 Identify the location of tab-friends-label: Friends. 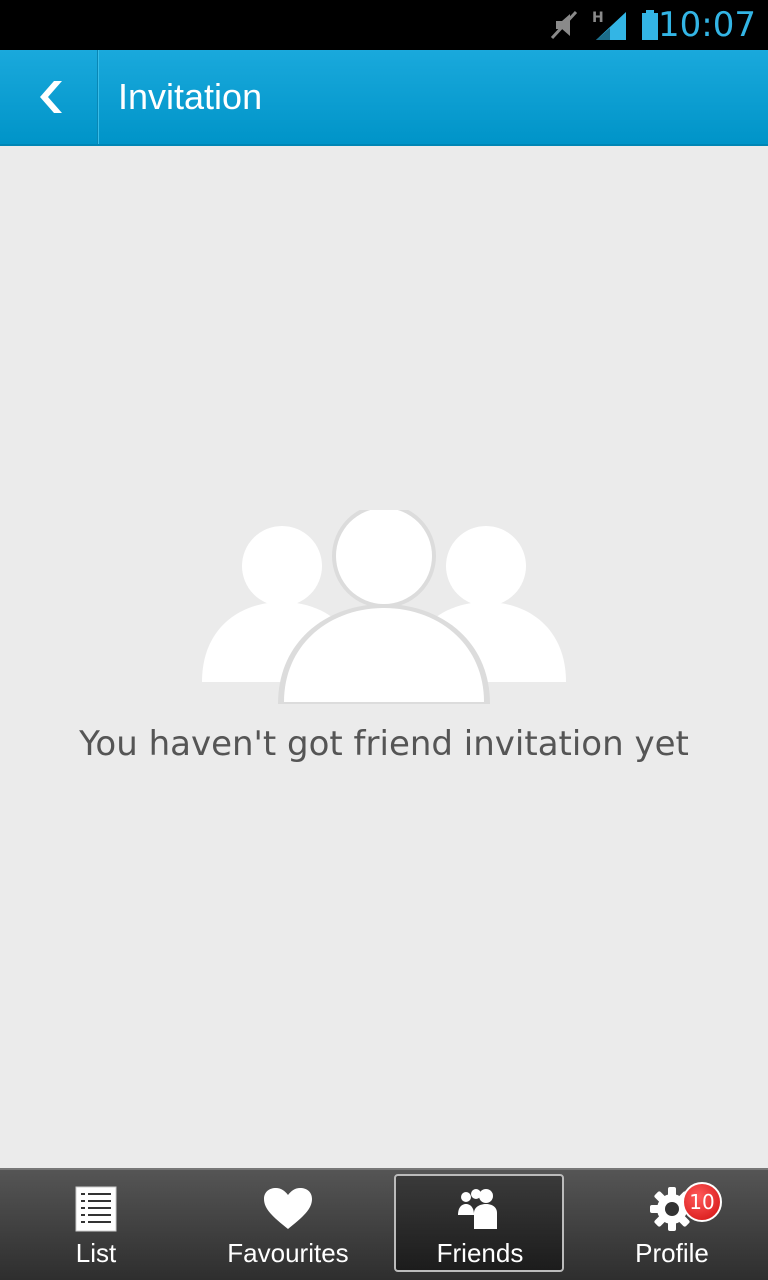
(480, 1253).